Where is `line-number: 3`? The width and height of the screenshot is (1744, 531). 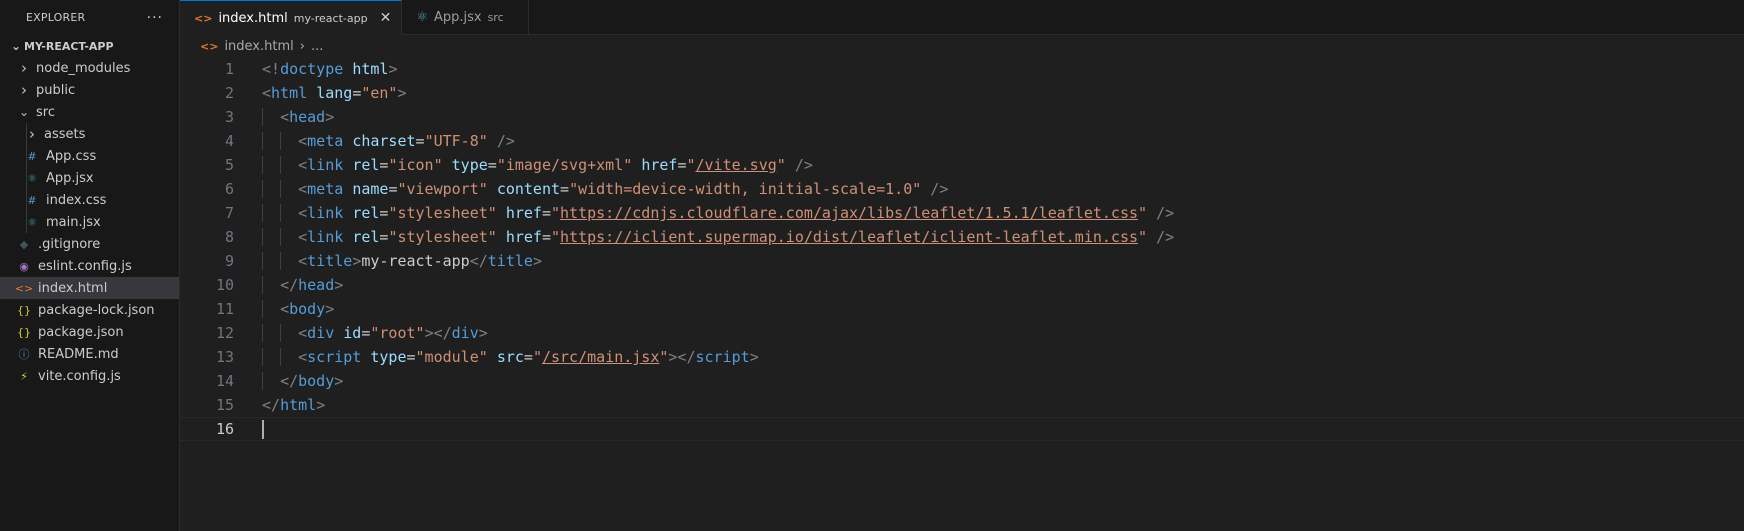 line-number: 3 is located at coordinates (229, 117).